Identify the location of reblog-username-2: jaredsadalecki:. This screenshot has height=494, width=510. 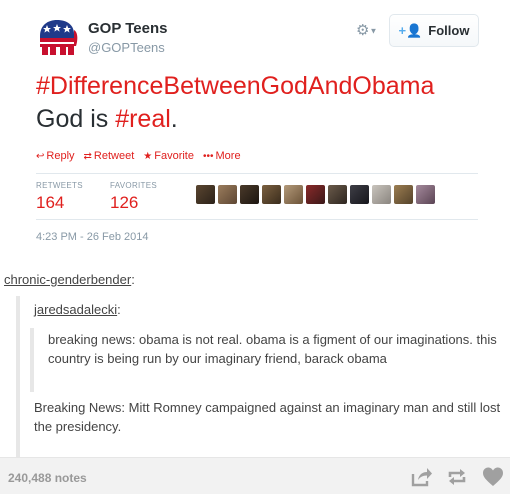
(77, 309).